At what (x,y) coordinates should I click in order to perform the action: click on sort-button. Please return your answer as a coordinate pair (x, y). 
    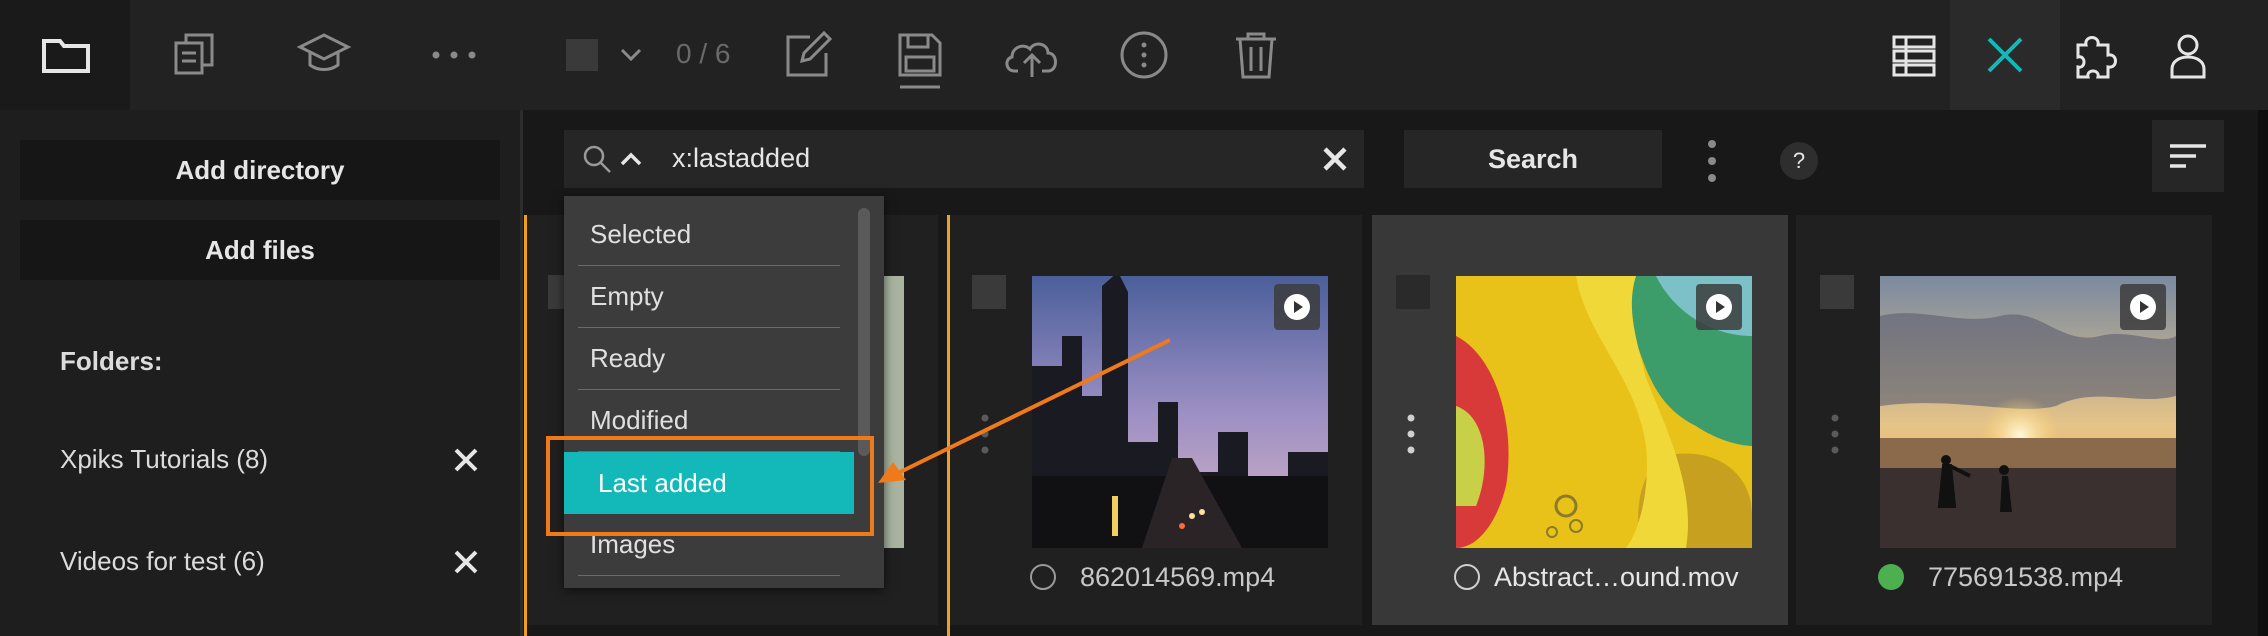
    Looking at the image, I should click on (2188, 156).